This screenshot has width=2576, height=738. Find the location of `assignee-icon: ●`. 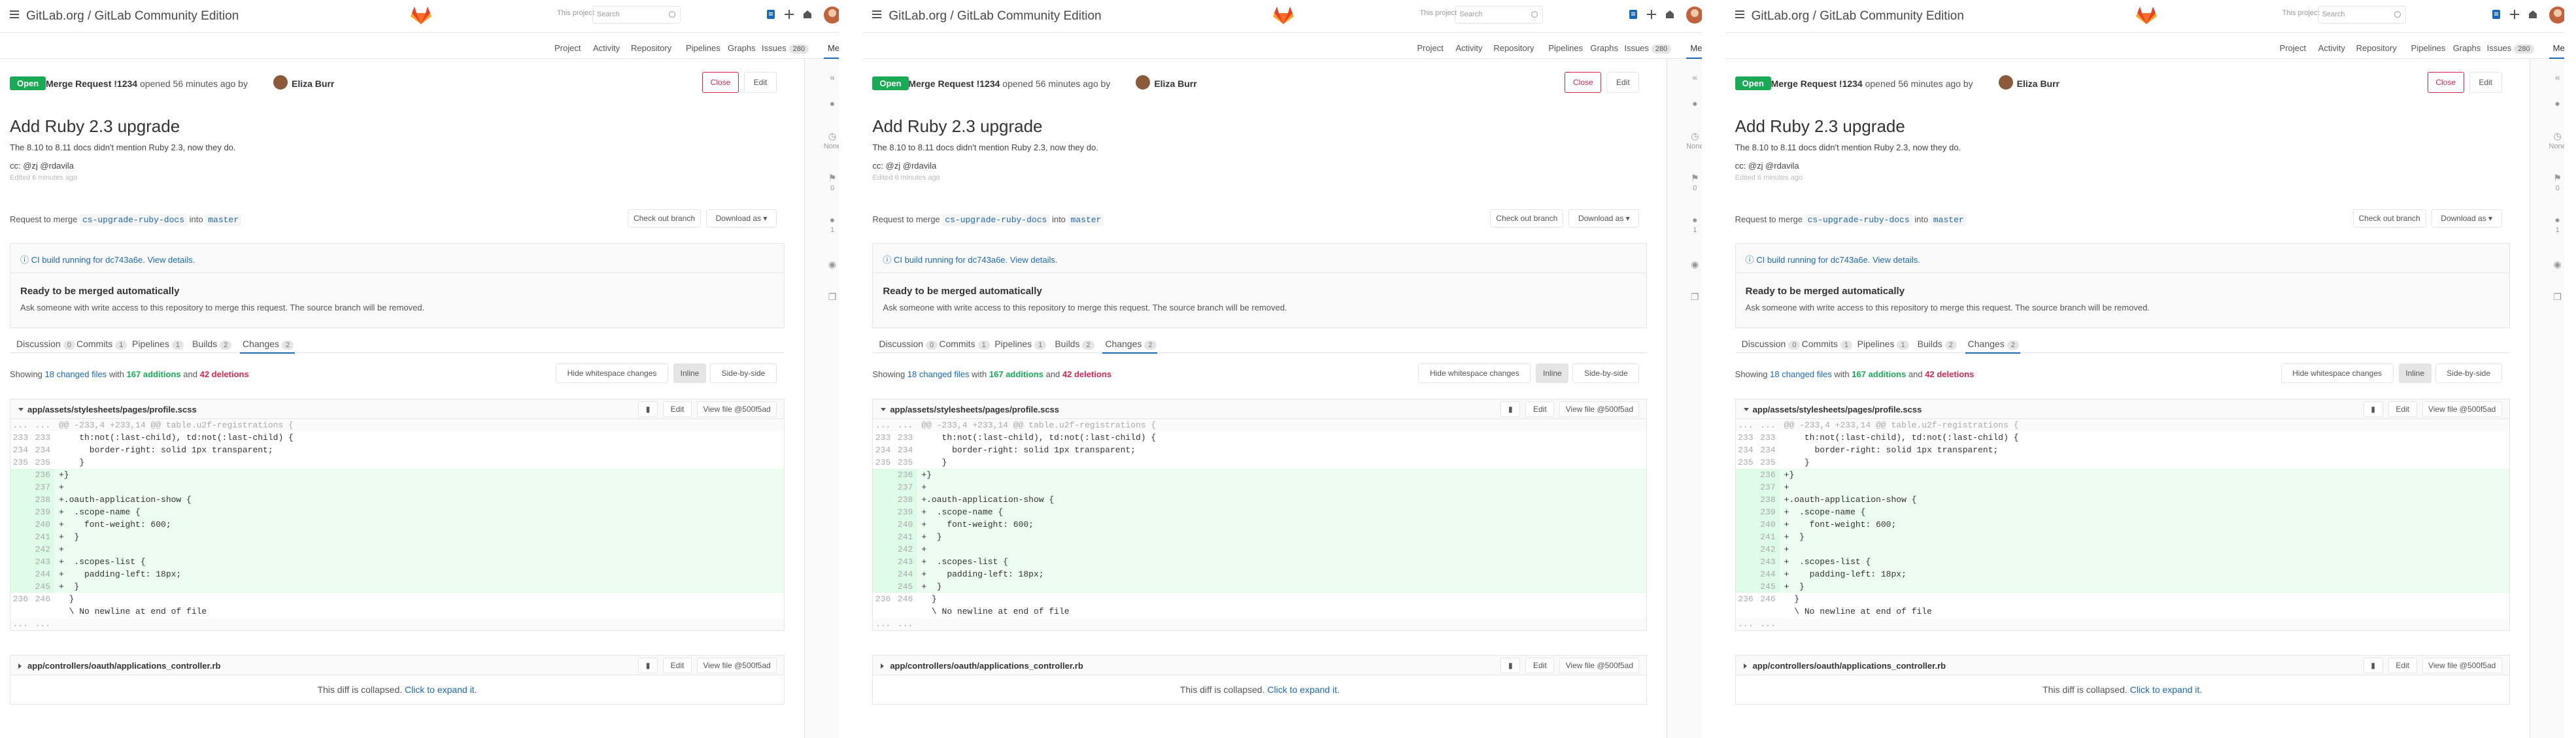

assignee-icon: ● is located at coordinates (831, 103).